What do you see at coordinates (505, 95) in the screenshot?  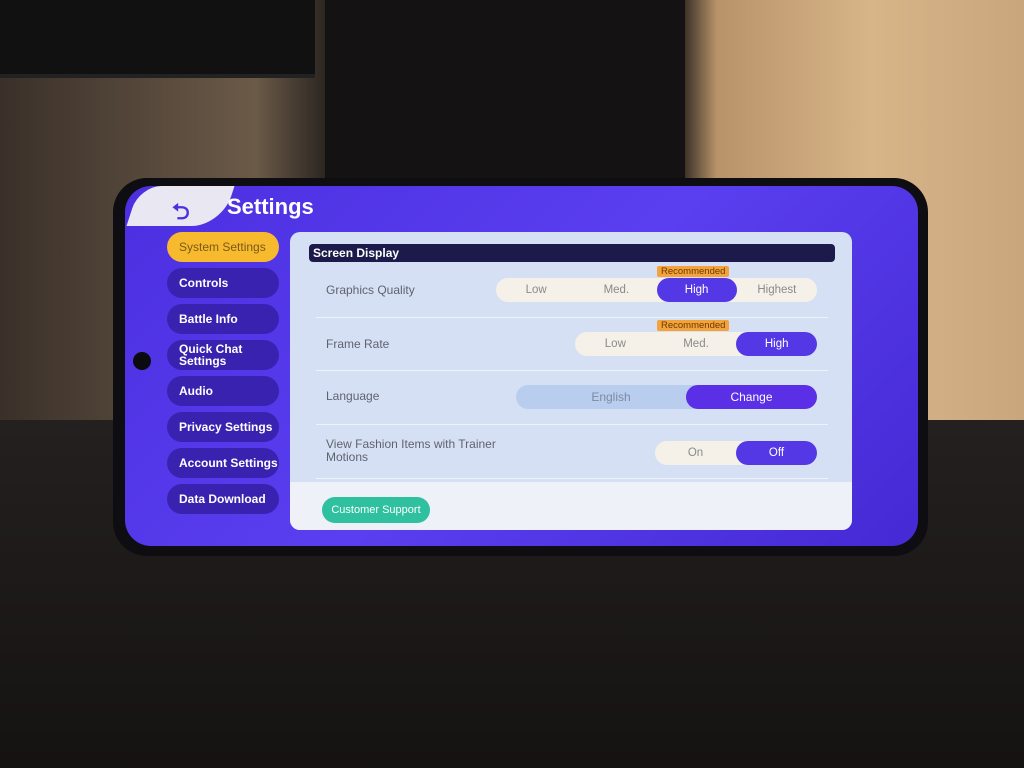 I see `background-speaker` at bounding box center [505, 95].